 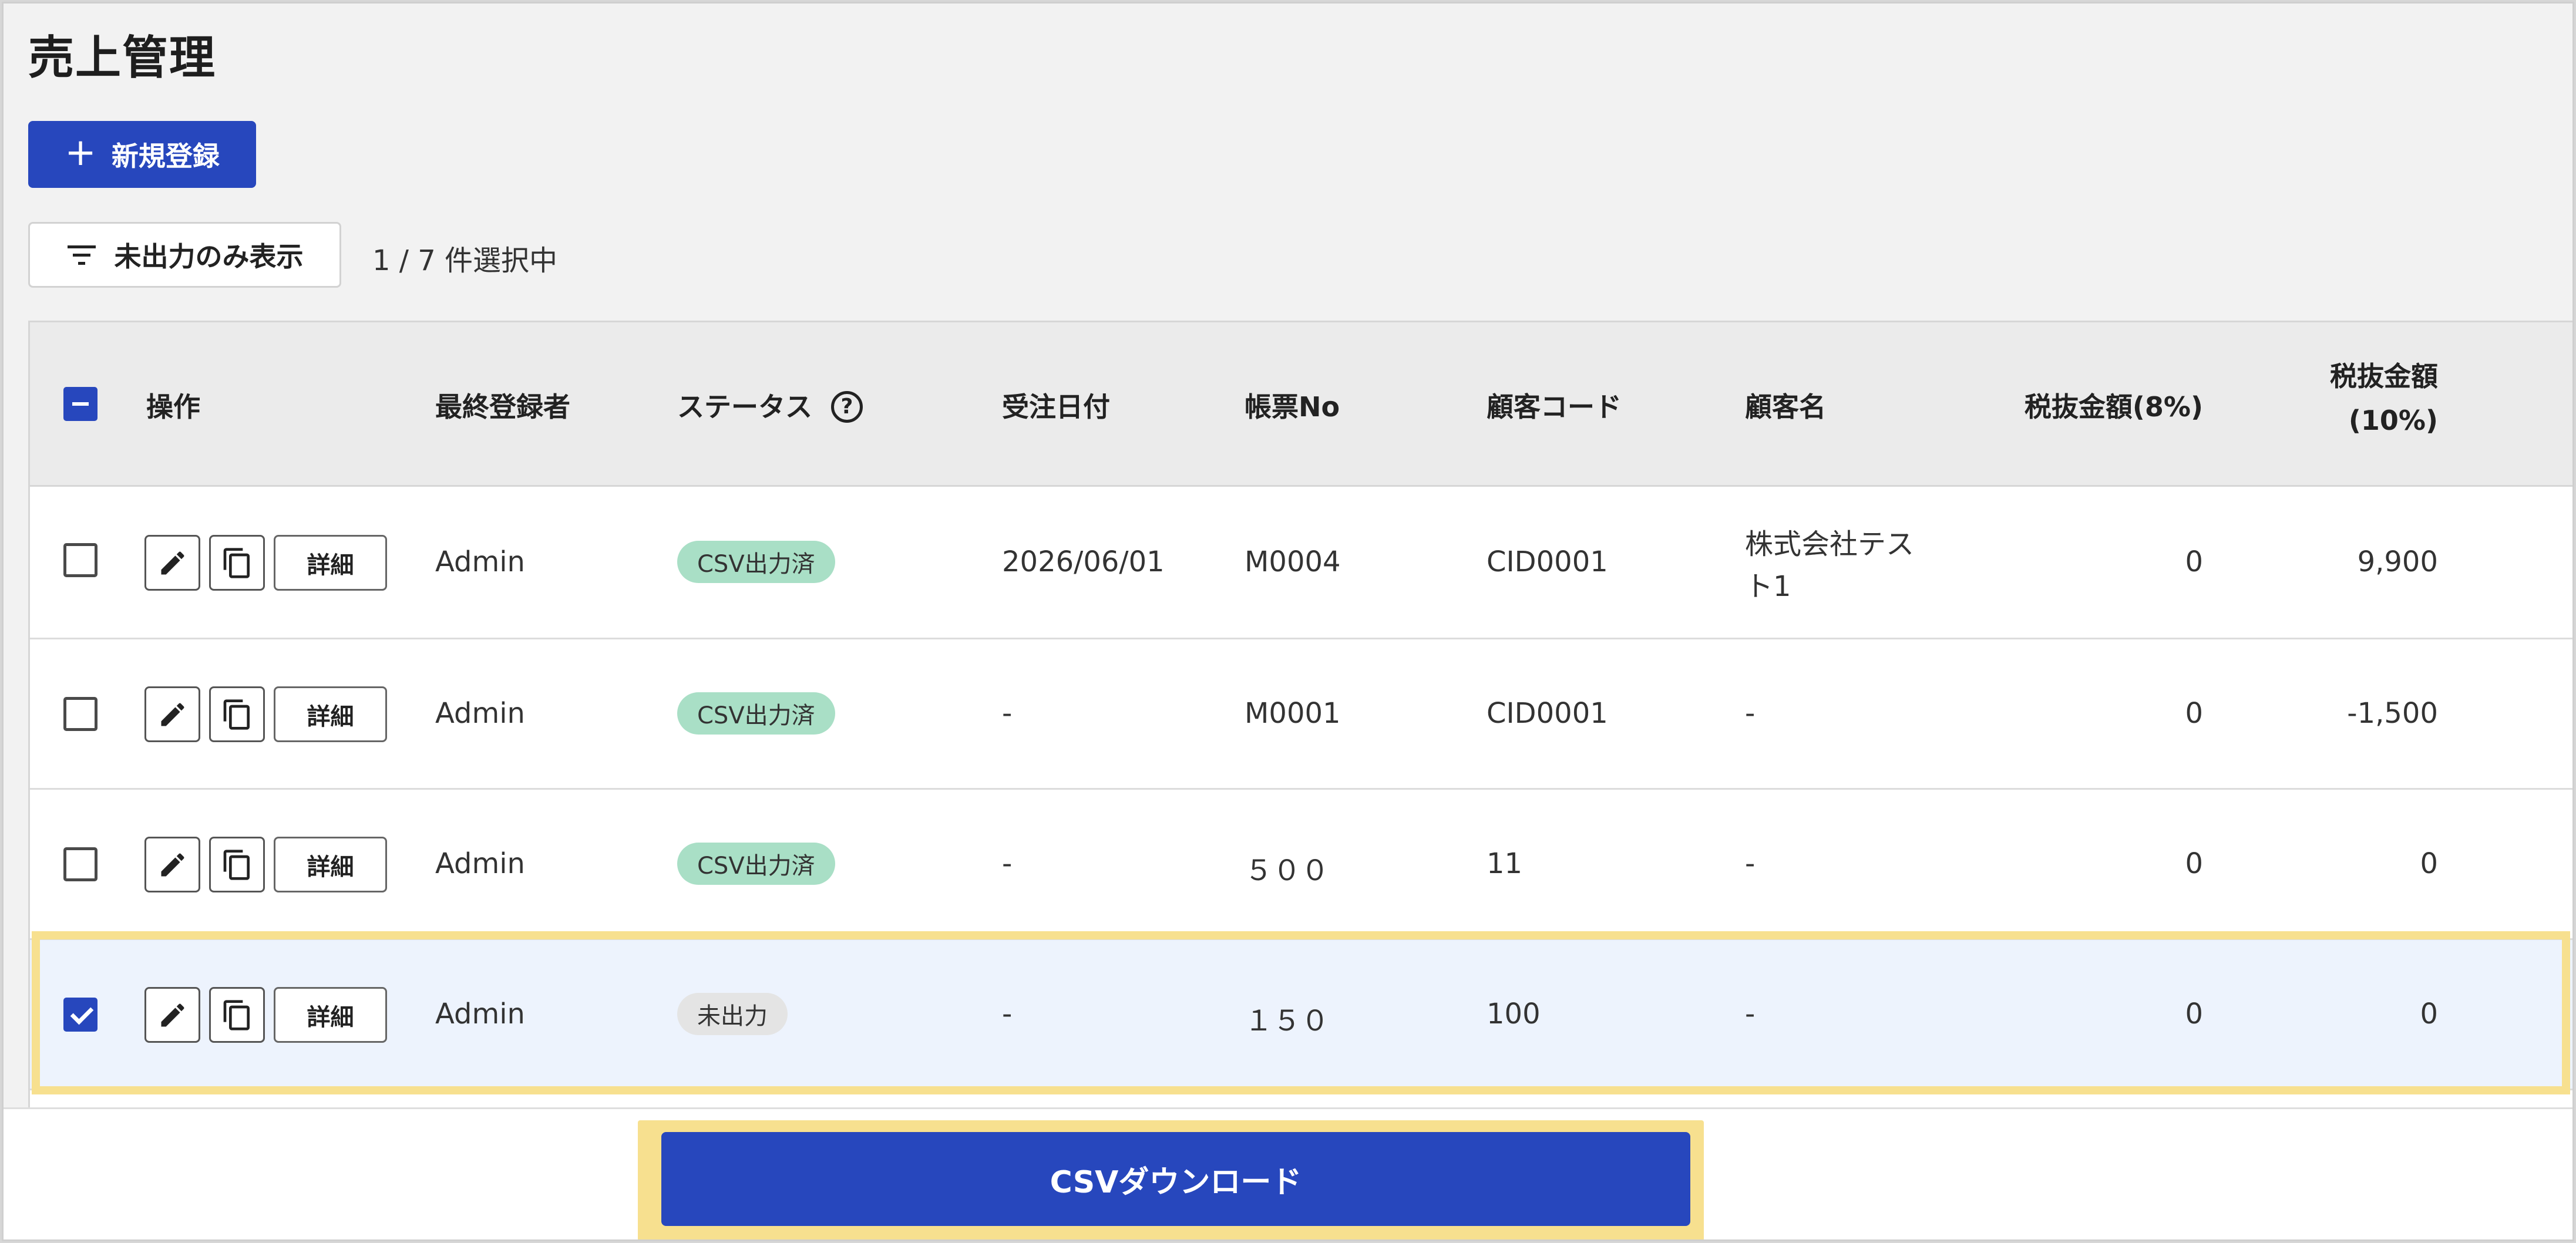 I want to click on header-amount-8: 税抜金額(8%), so click(x=2113, y=407).